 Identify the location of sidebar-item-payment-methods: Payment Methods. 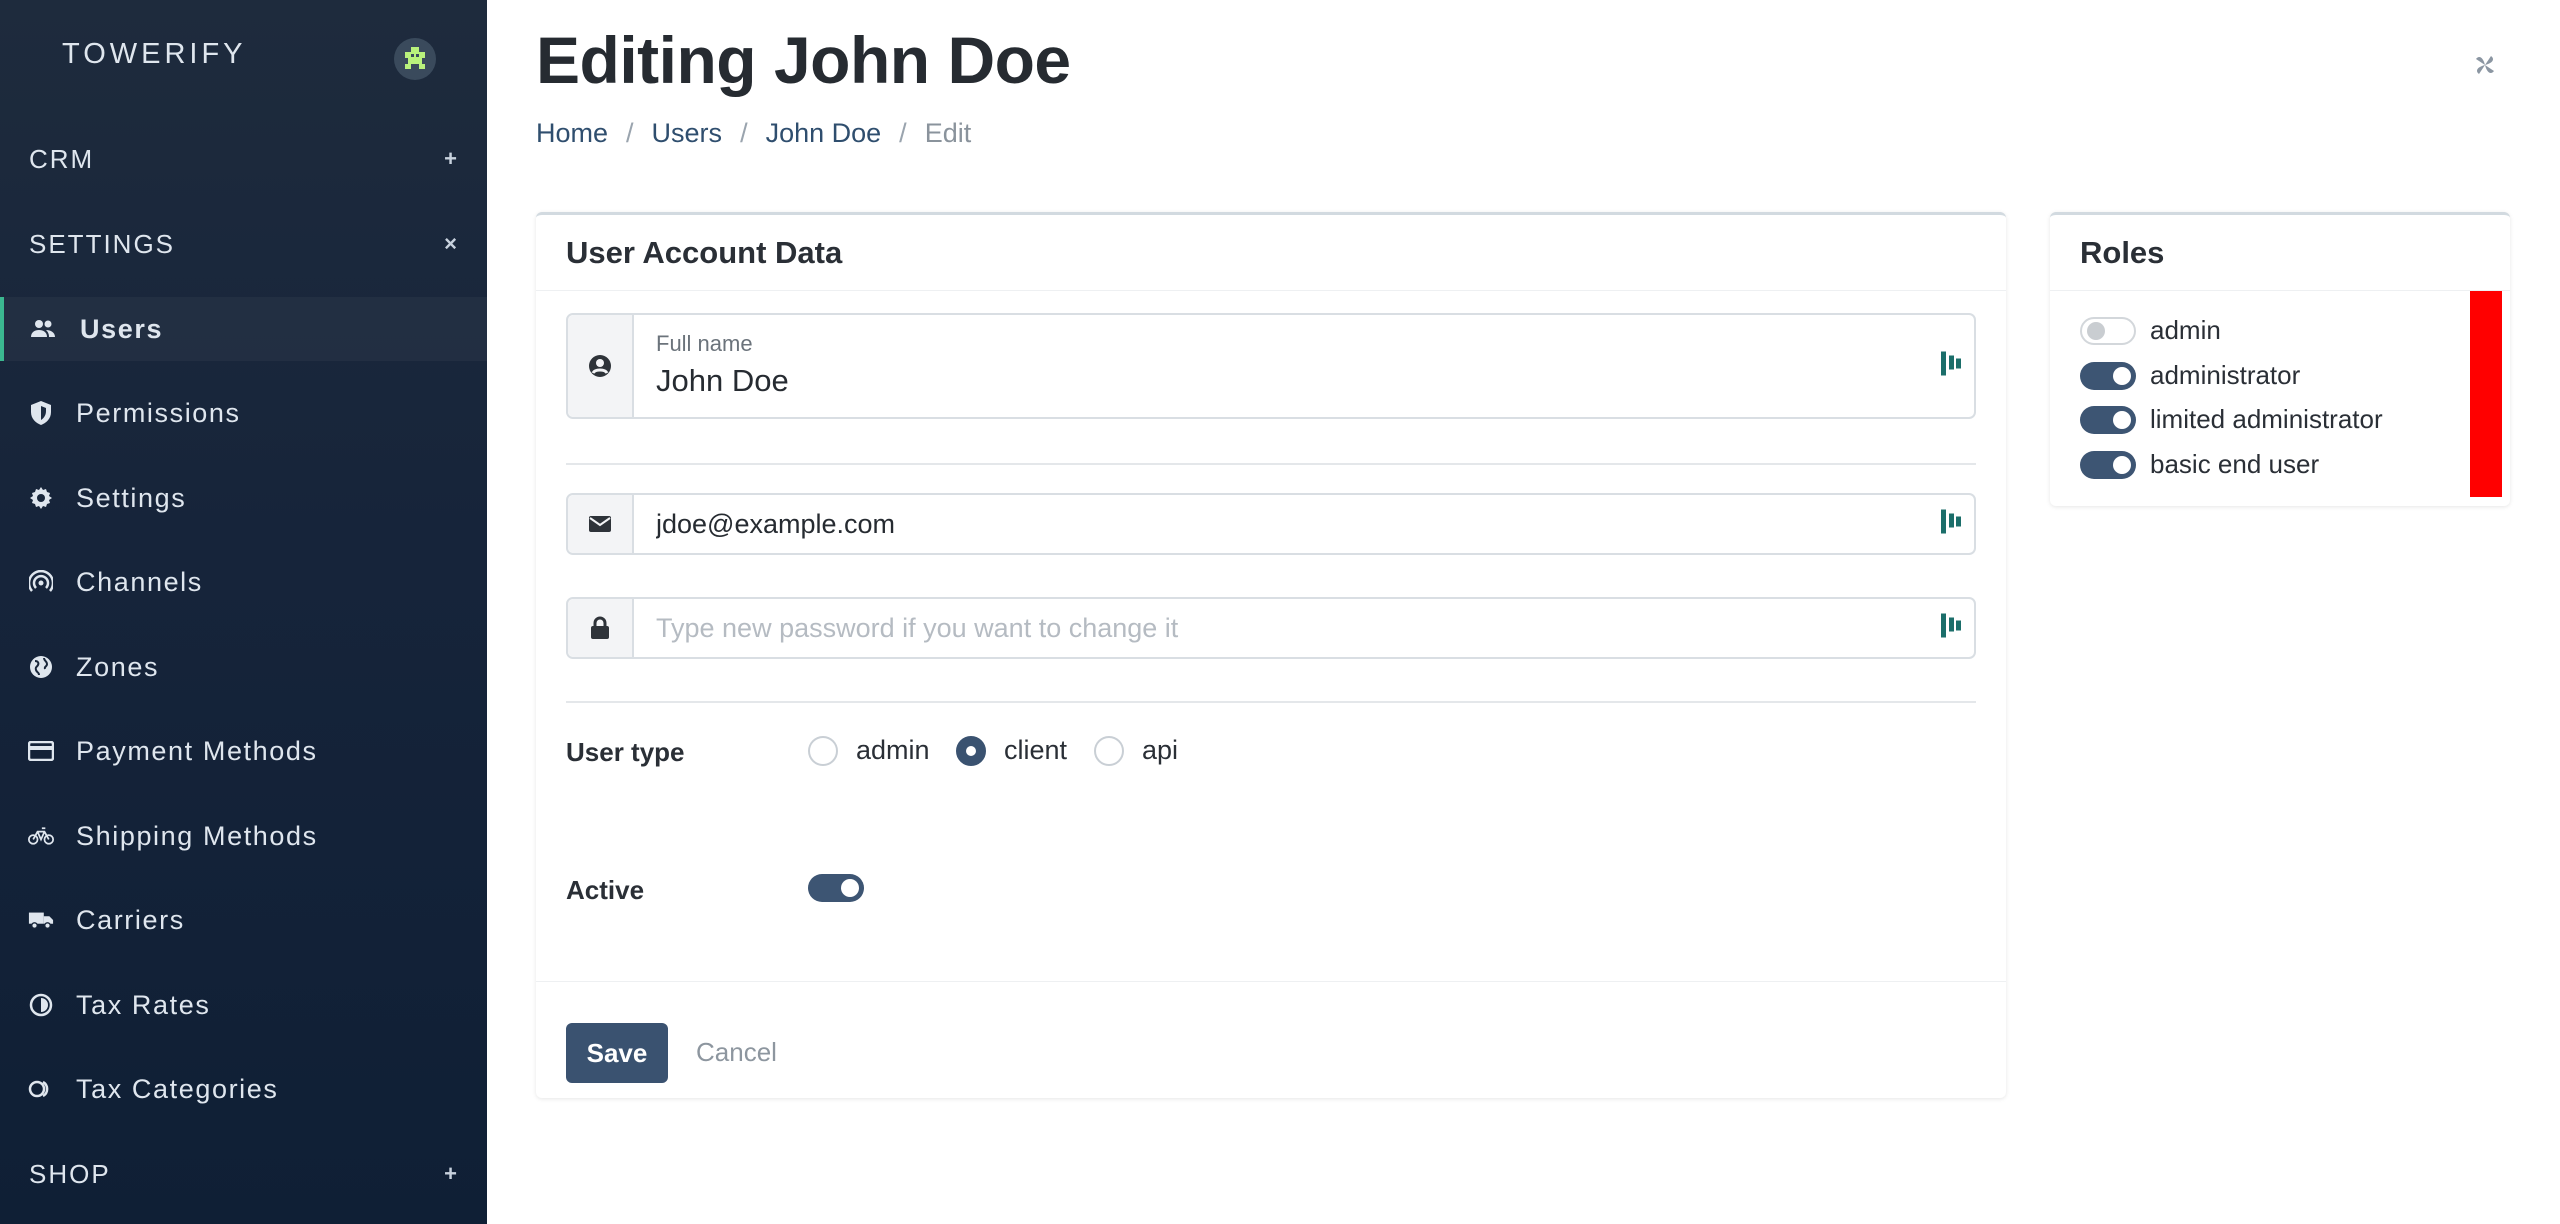
(243, 751).